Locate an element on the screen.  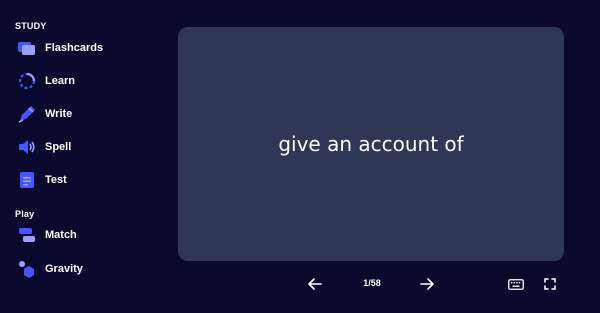
sidebar-item-gravity: Gravity is located at coordinates (85, 269).